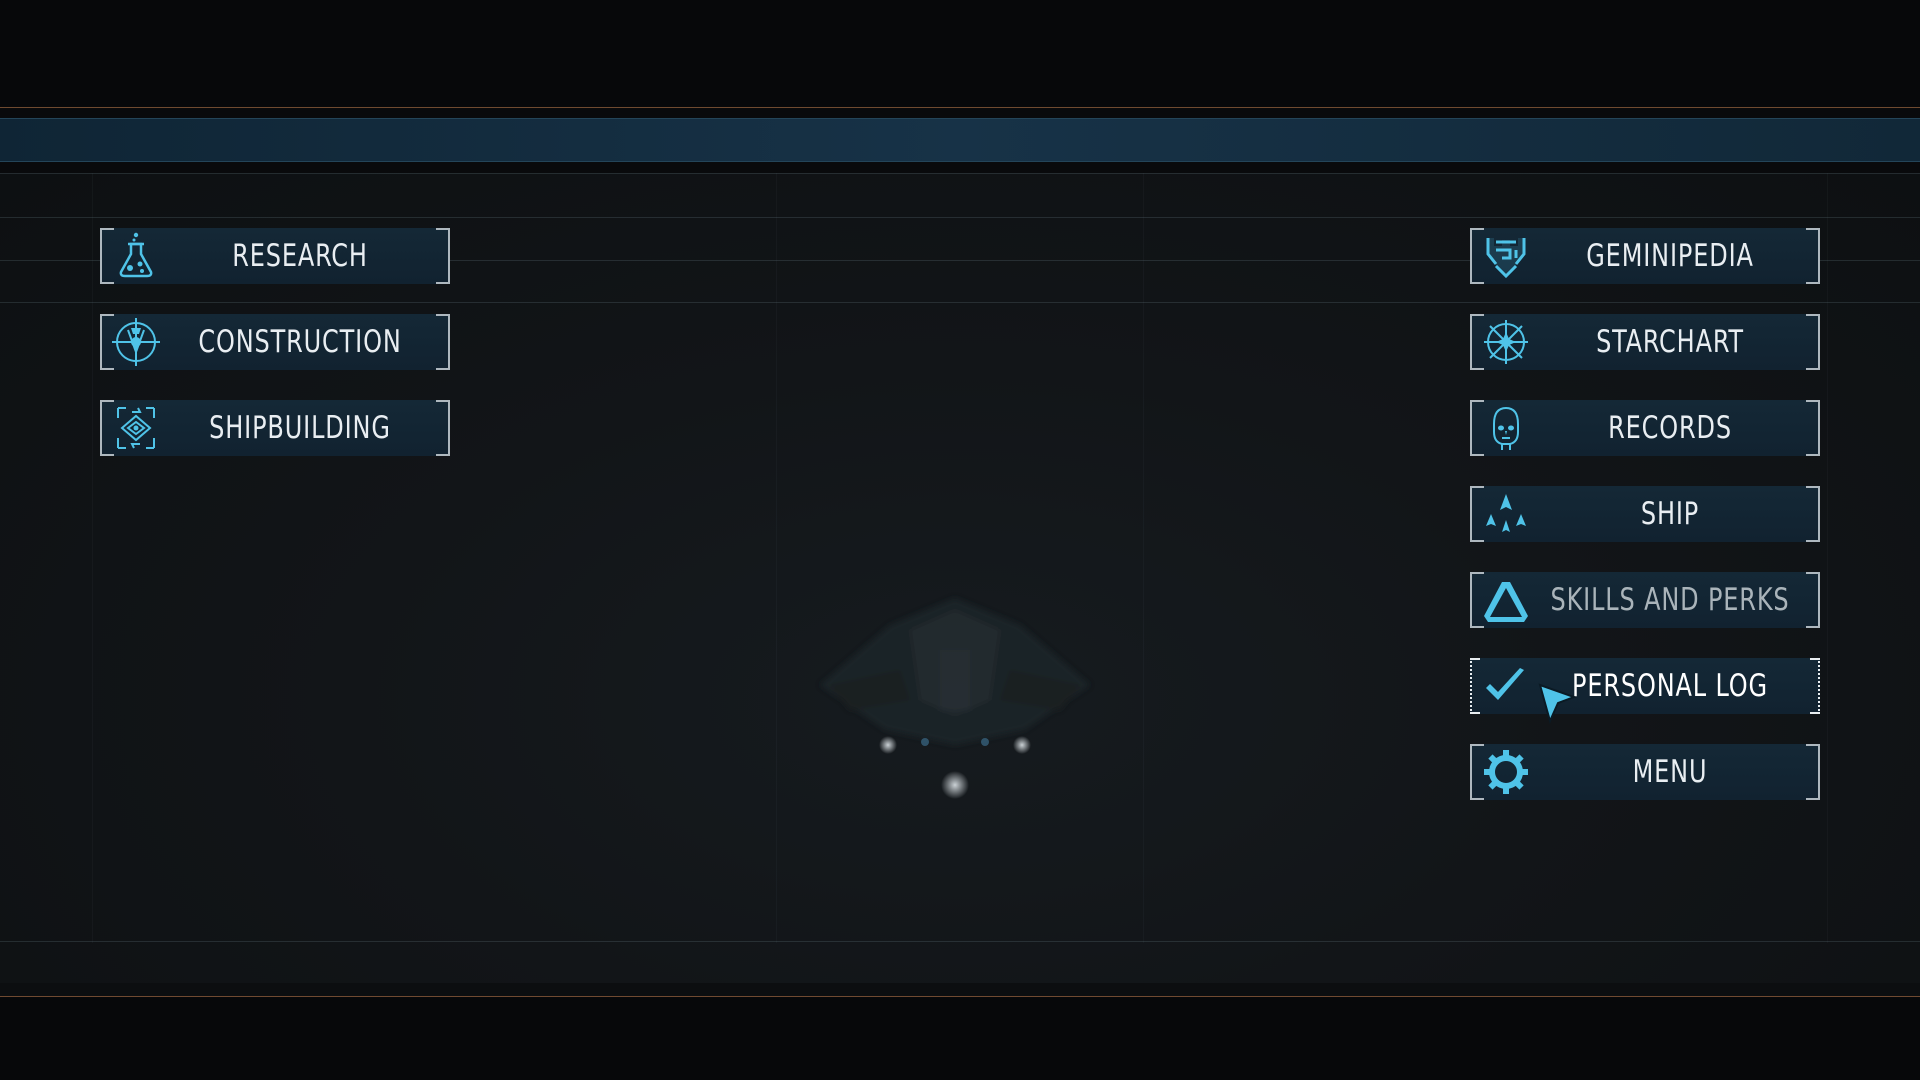 The height and width of the screenshot is (1080, 1920). What do you see at coordinates (300, 256) in the screenshot?
I see `research-label: RESEARCH` at bounding box center [300, 256].